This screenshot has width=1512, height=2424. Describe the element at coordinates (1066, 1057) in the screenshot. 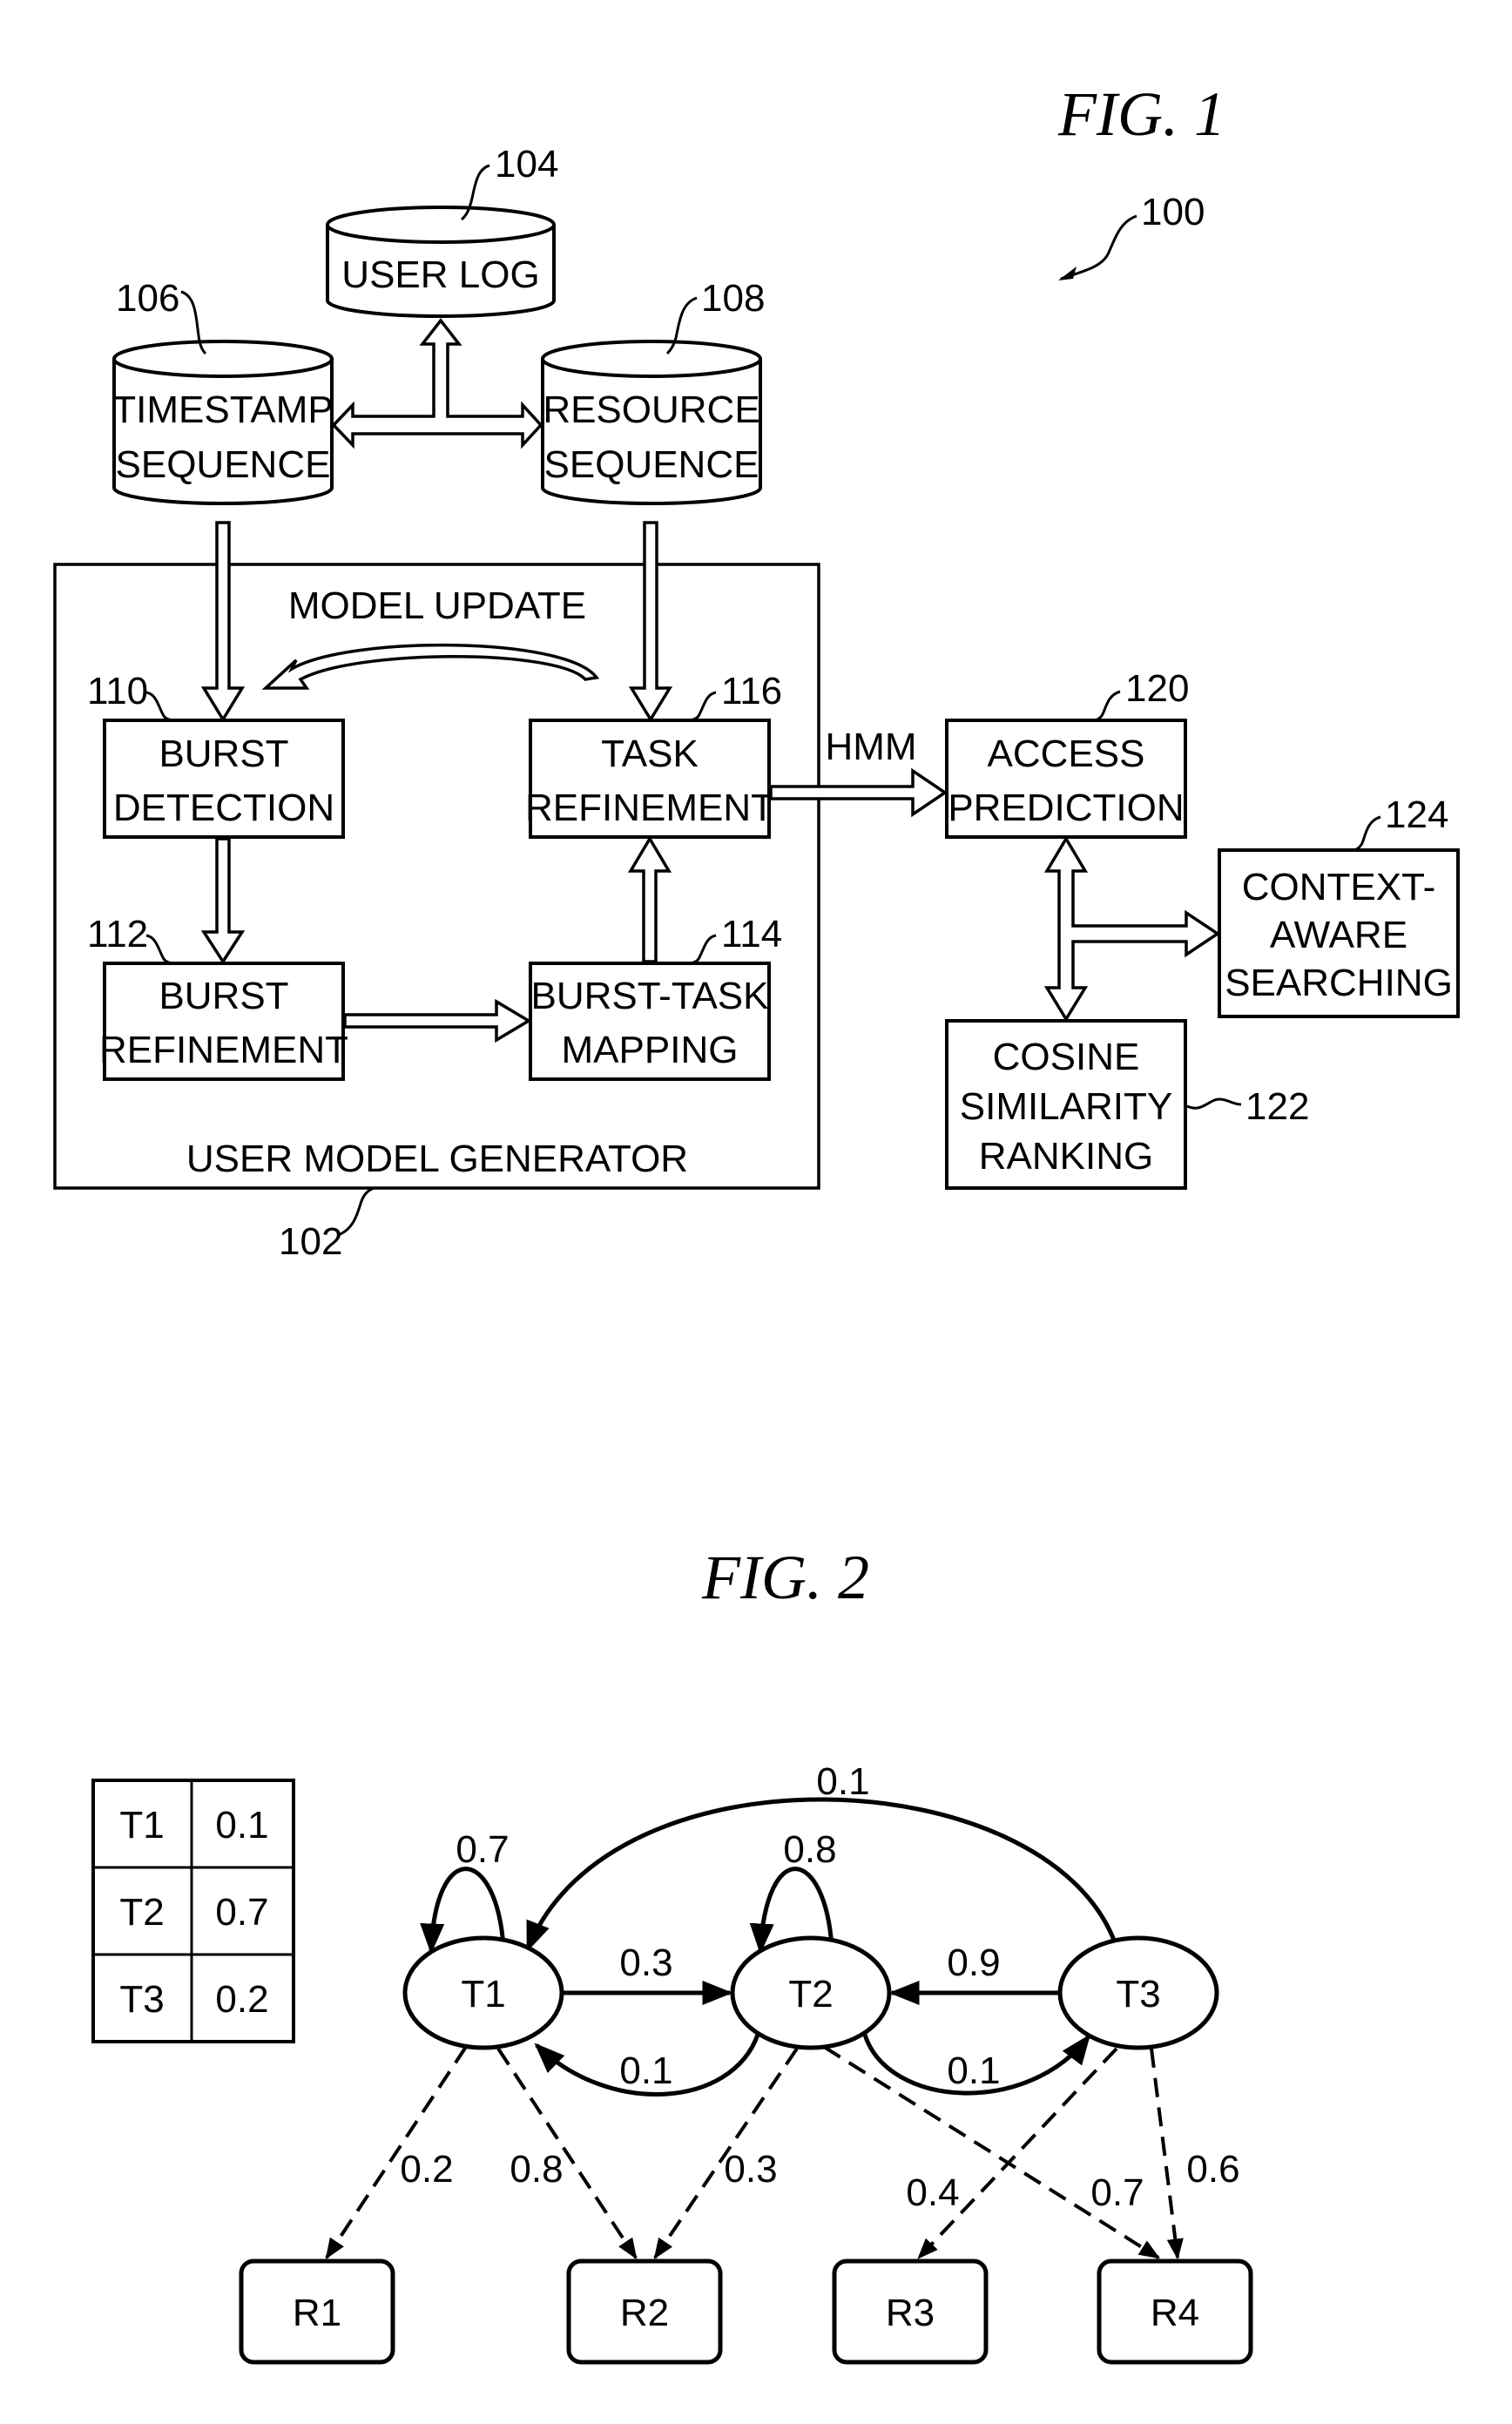

I see `cosine-line1: COSINE` at that location.